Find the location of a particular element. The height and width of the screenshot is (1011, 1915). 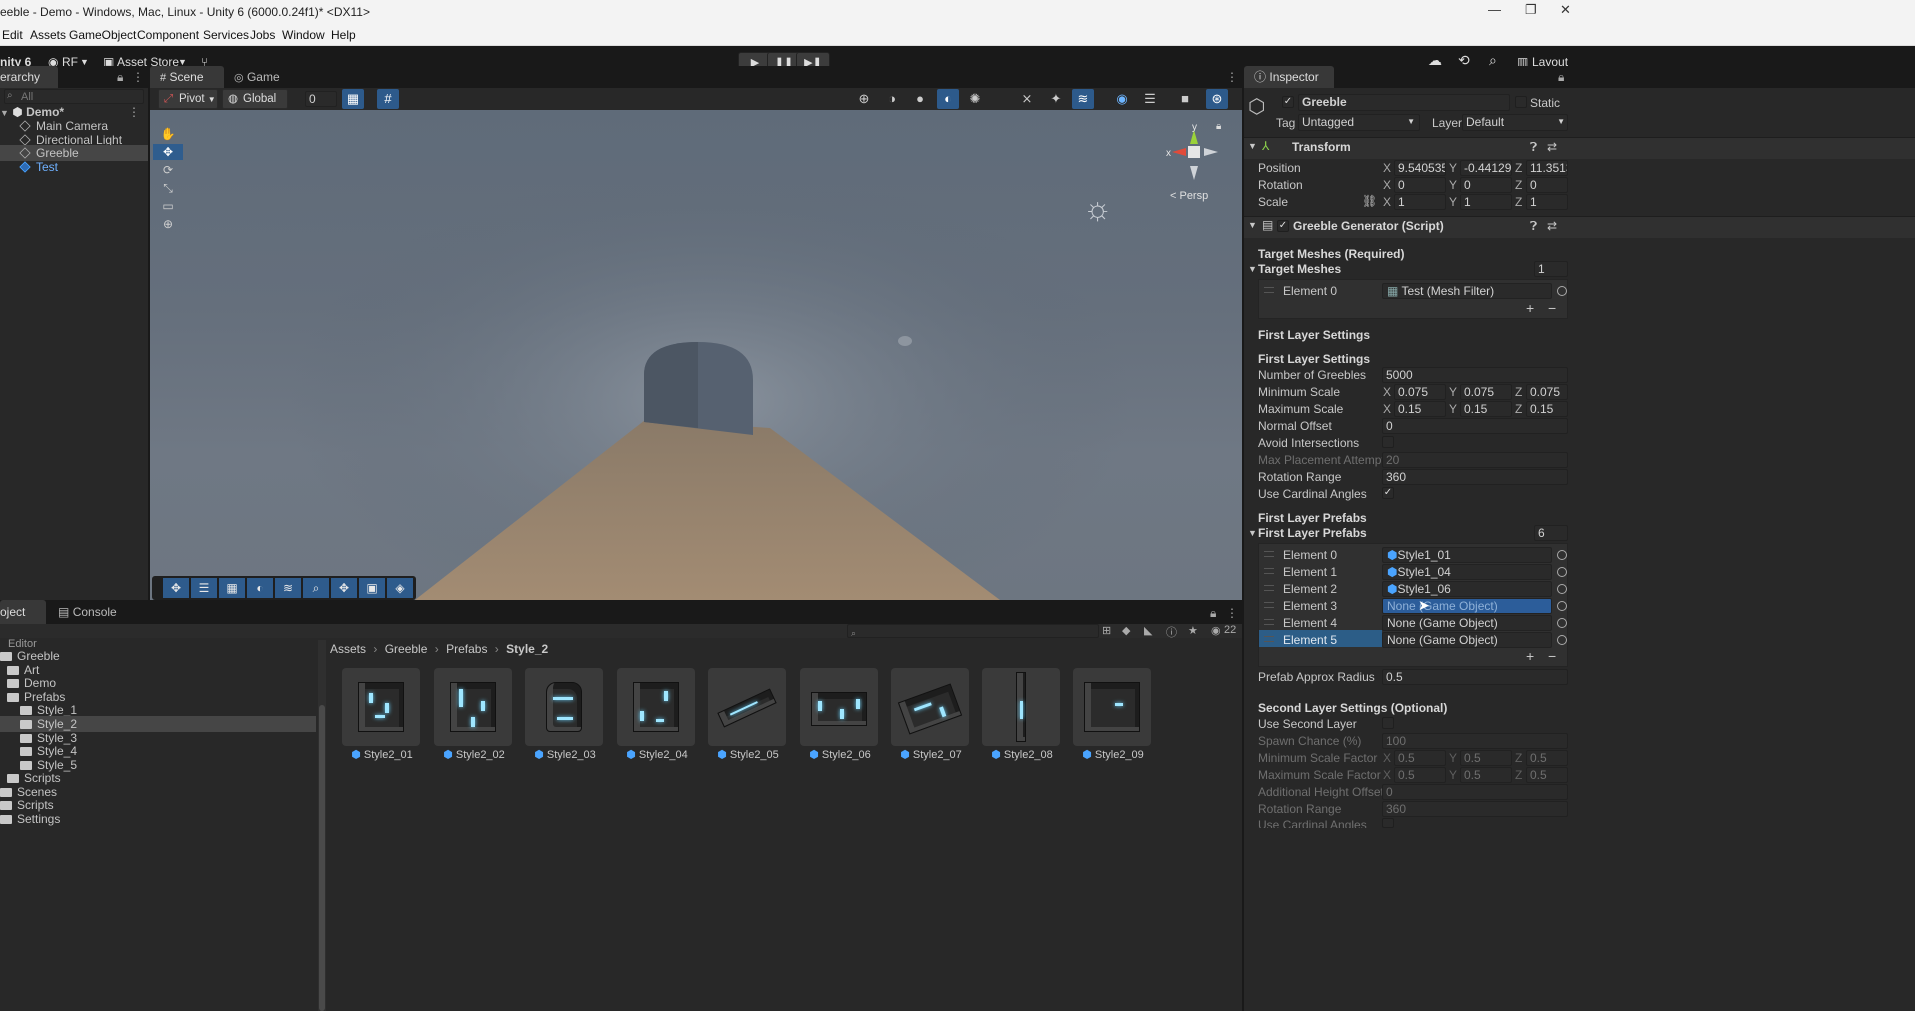

rotate-tool-icon: ⟳ is located at coordinates (168, 170).